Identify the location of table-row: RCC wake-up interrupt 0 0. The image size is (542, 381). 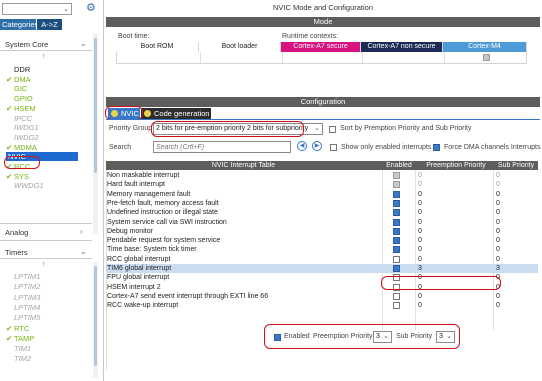
(322, 305).